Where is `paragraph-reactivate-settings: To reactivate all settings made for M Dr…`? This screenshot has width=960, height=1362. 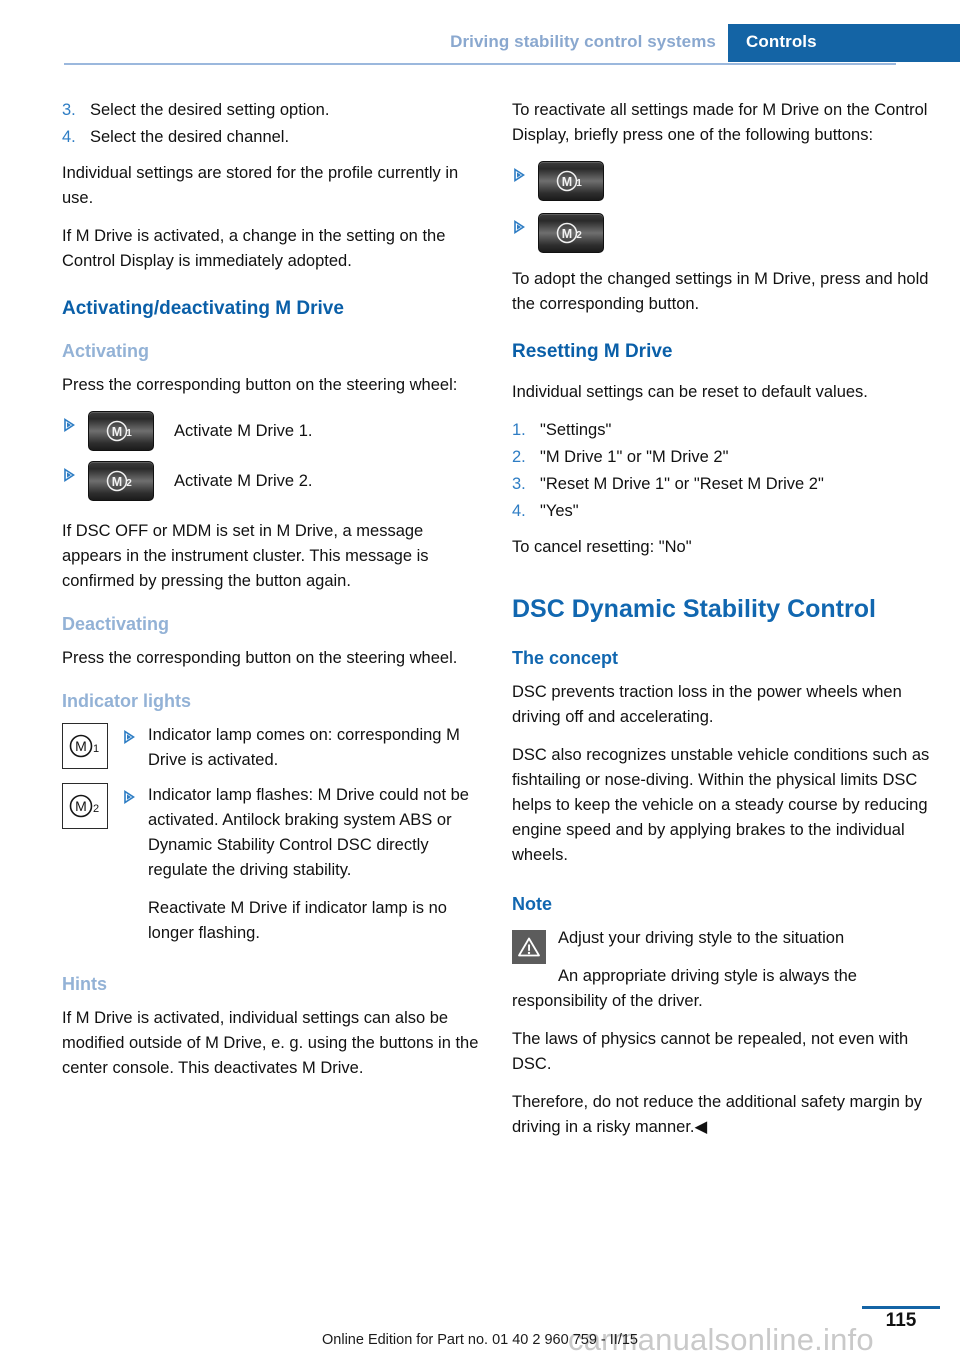 paragraph-reactivate-settings: To reactivate all settings made for M Dr… is located at coordinates (720, 122).